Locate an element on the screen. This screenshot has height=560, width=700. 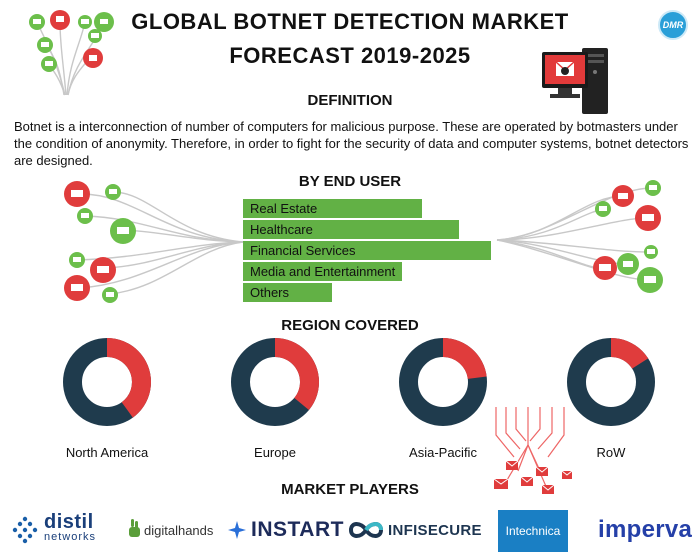
imperva-text: imperva is located at coordinates (645, 529).